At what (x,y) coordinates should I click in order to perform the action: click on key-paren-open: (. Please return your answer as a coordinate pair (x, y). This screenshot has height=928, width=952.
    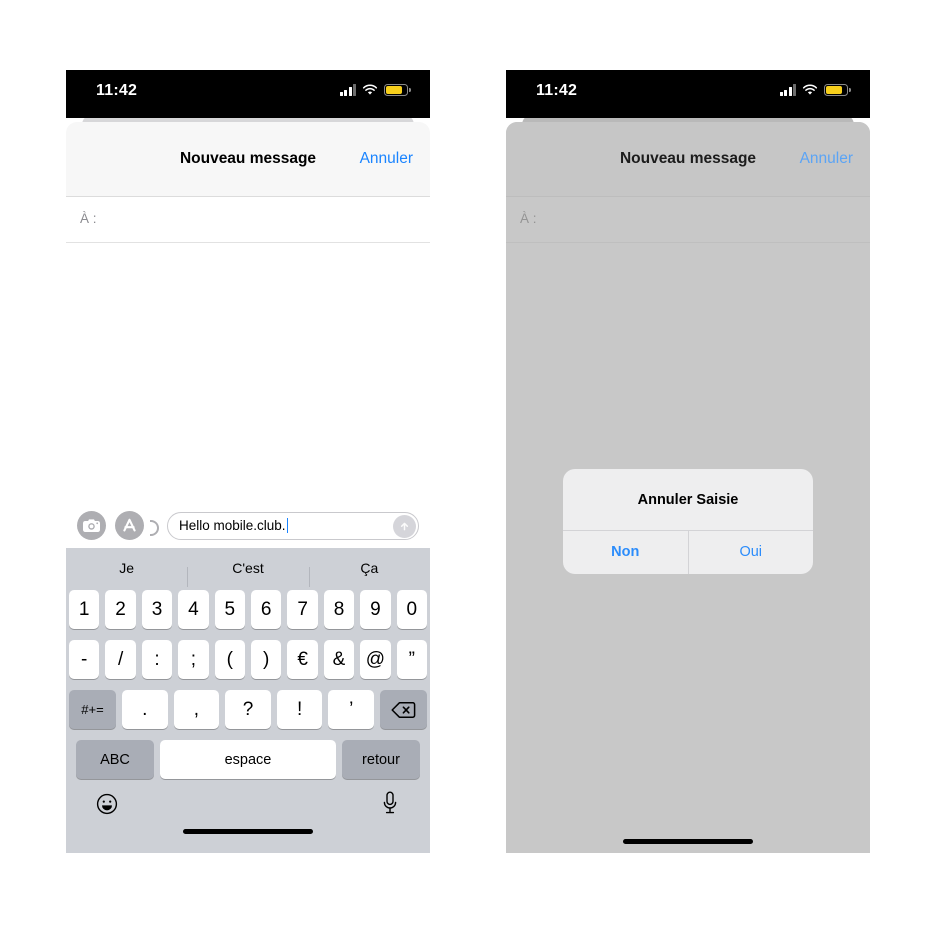
    Looking at the image, I should click on (229, 659).